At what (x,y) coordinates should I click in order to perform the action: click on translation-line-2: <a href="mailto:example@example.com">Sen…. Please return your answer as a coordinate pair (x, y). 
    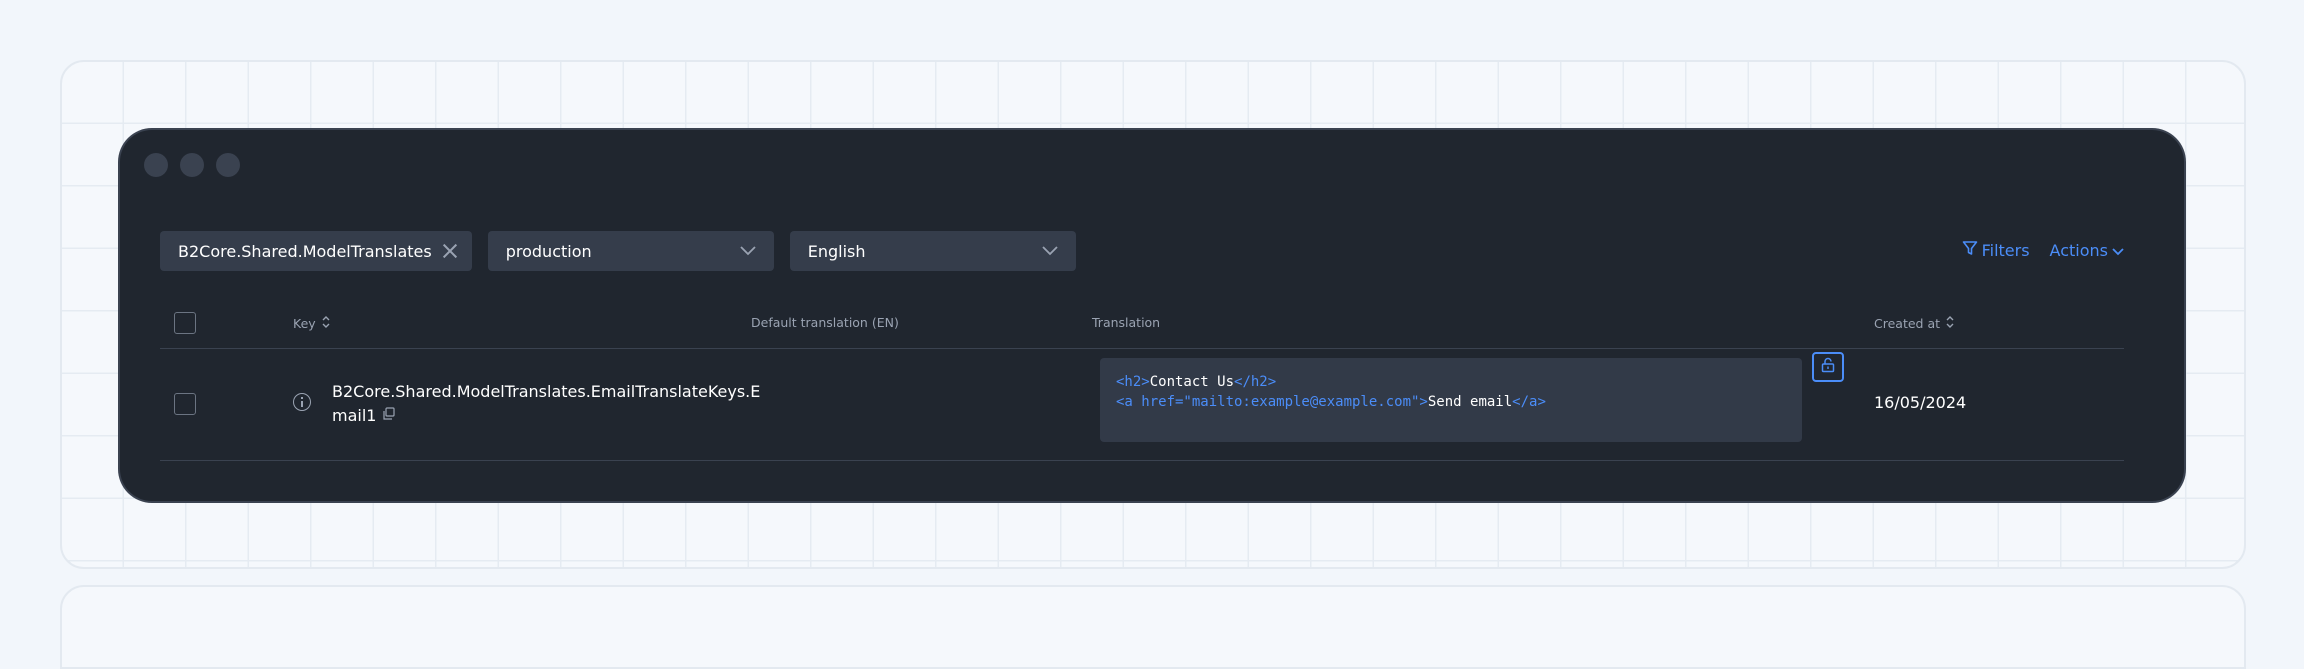
    Looking at the image, I should click on (1451, 402).